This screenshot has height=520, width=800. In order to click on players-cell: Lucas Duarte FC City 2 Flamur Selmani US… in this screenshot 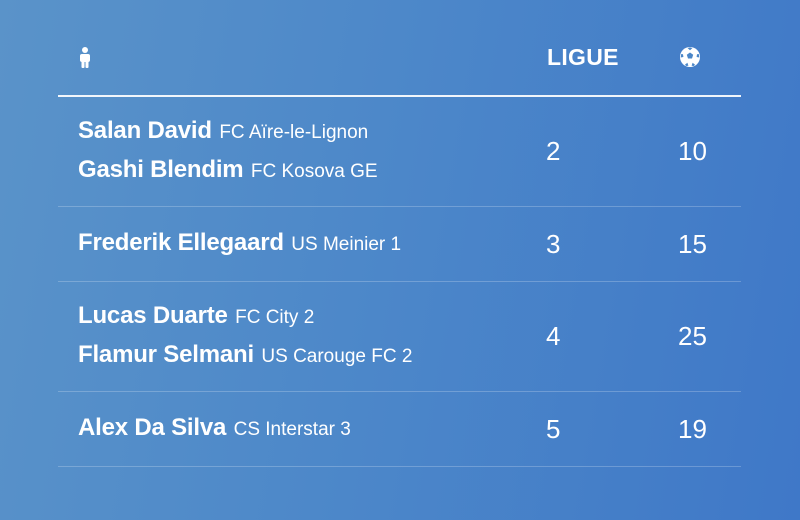, I will do `click(245, 336)`.